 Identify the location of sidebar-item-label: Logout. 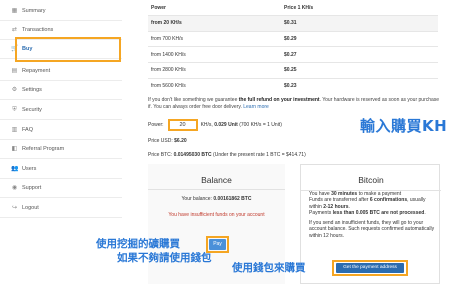
(30, 208).